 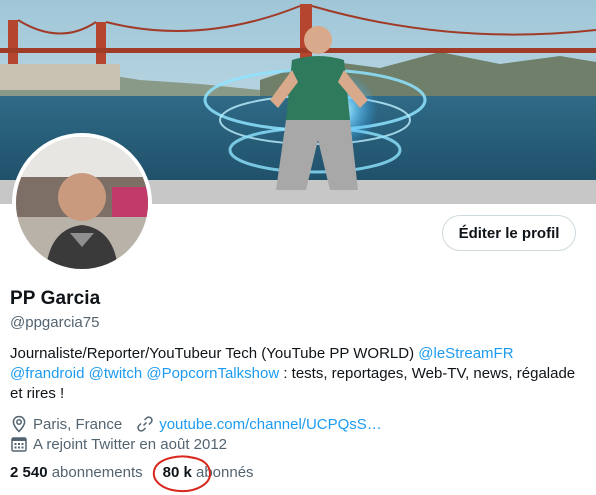 I want to click on link-icon, so click(x=145, y=424).